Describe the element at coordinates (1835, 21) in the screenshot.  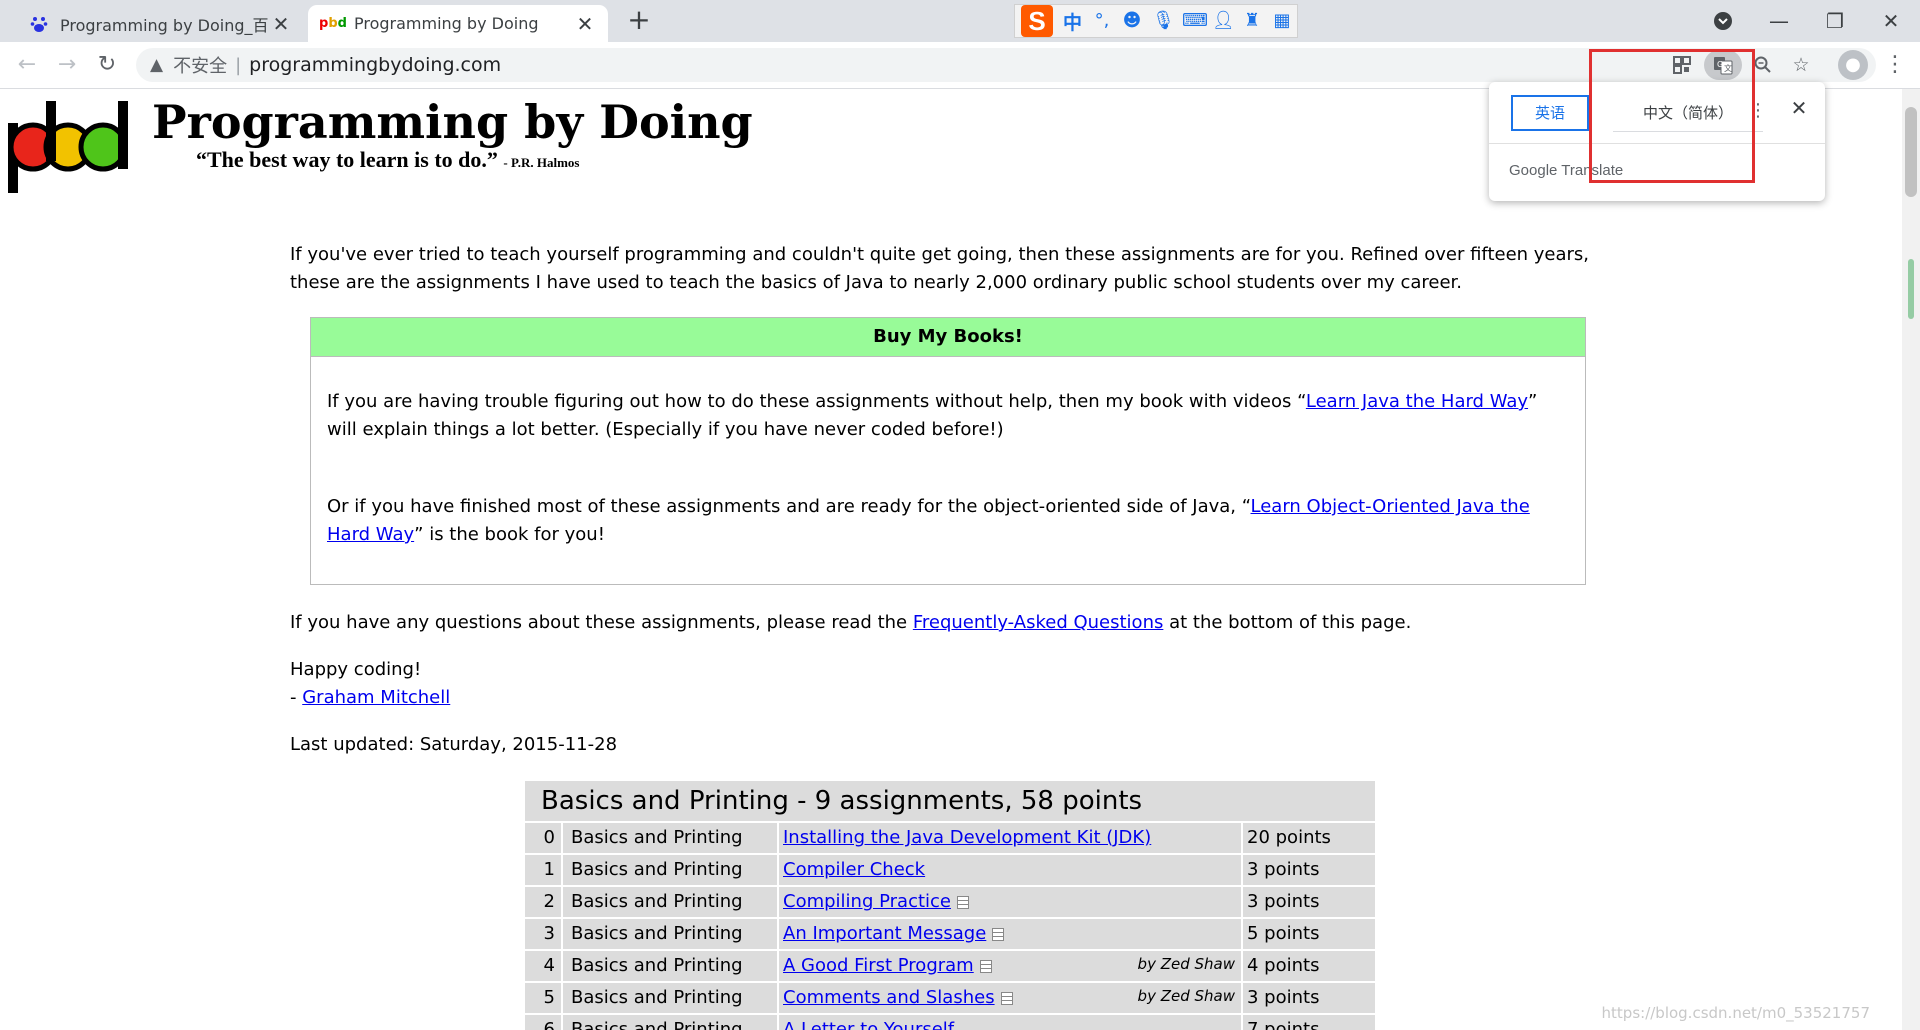
I see `restore-icon: ❐` at that location.